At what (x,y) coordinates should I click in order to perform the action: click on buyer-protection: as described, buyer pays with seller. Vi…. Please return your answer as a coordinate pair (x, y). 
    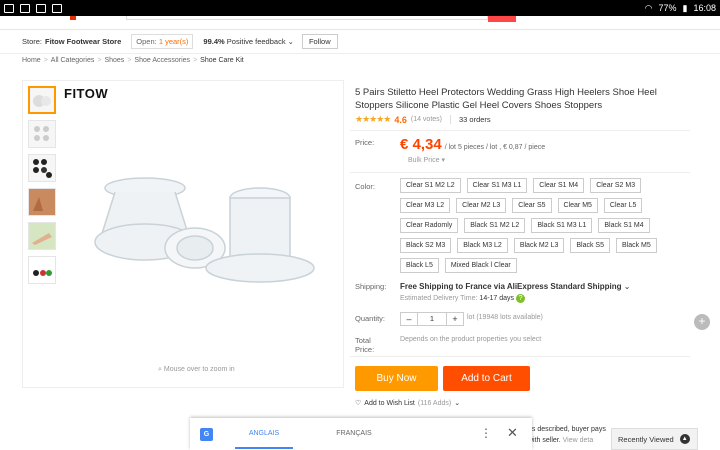
    Looking at the image, I should click on (567, 435).